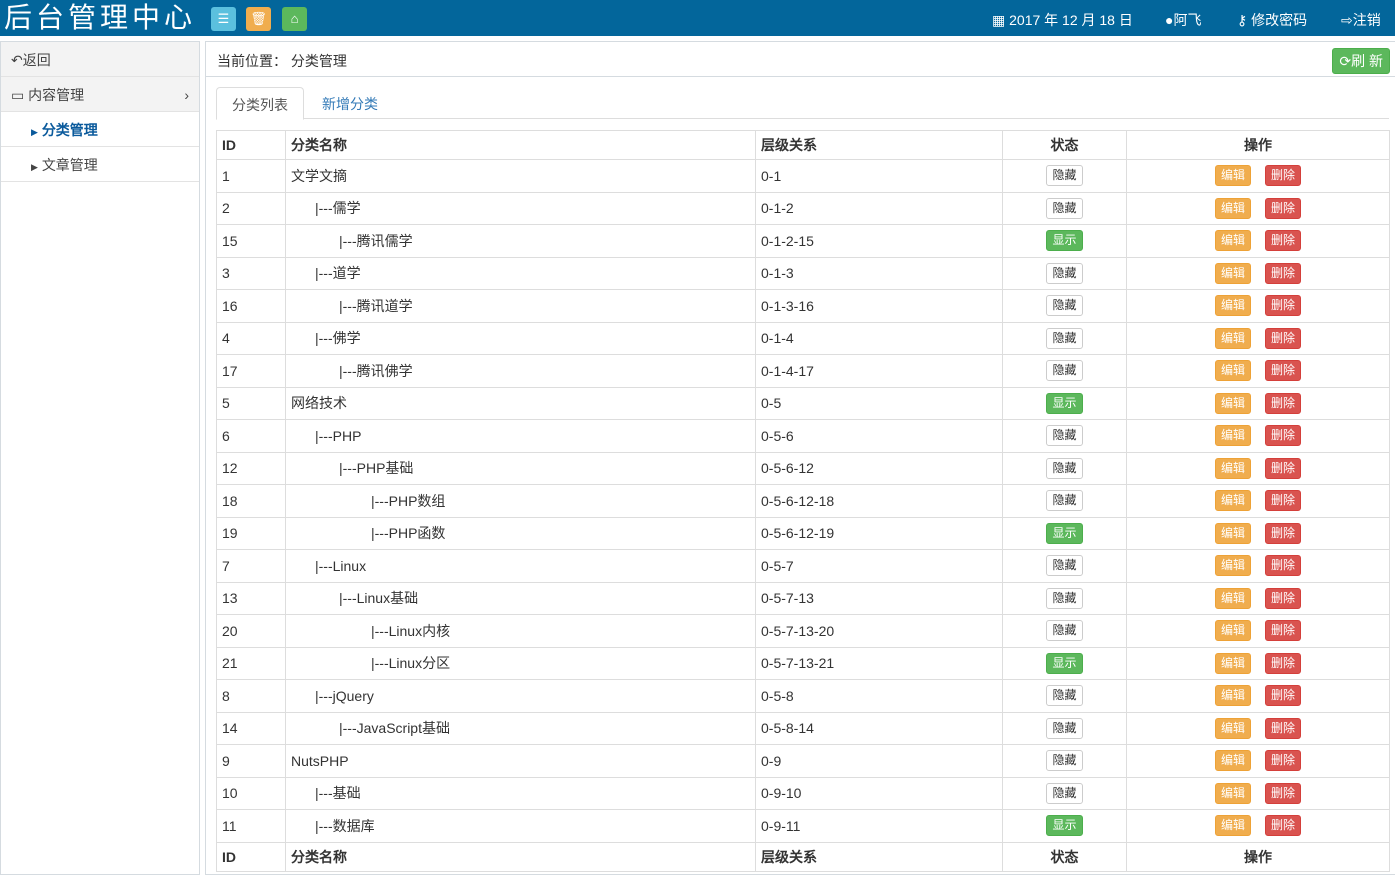 Image resolution: width=1395 pixels, height=875 pixels. I want to click on category-name: |---数据库, so click(345, 825).